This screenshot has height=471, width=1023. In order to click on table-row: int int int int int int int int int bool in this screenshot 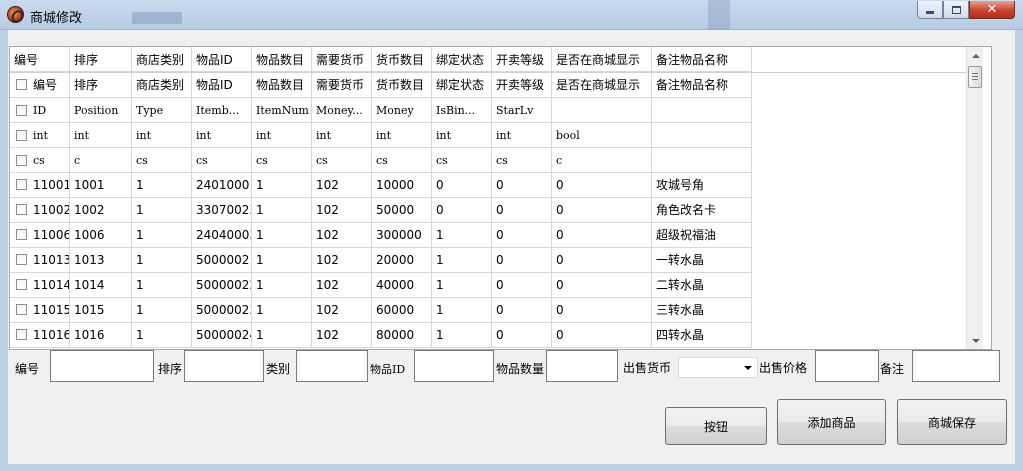, I will do `click(488, 135)`.